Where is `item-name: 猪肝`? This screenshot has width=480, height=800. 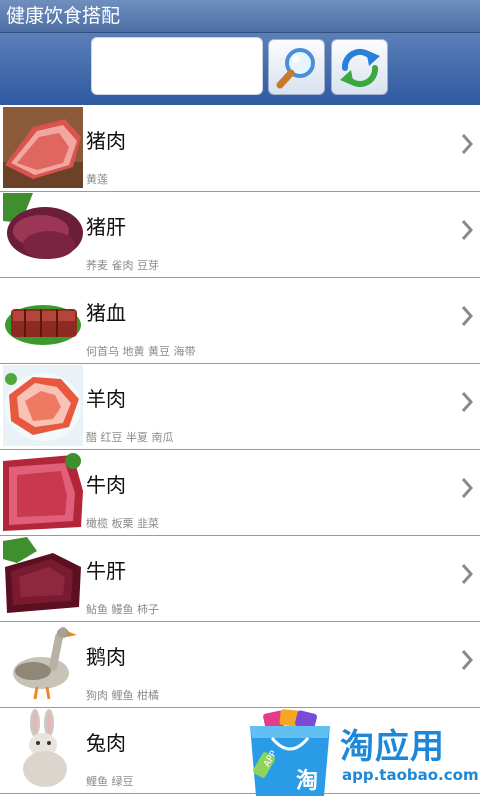 item-name: 猪肝 is located at coordinates (106, 227).